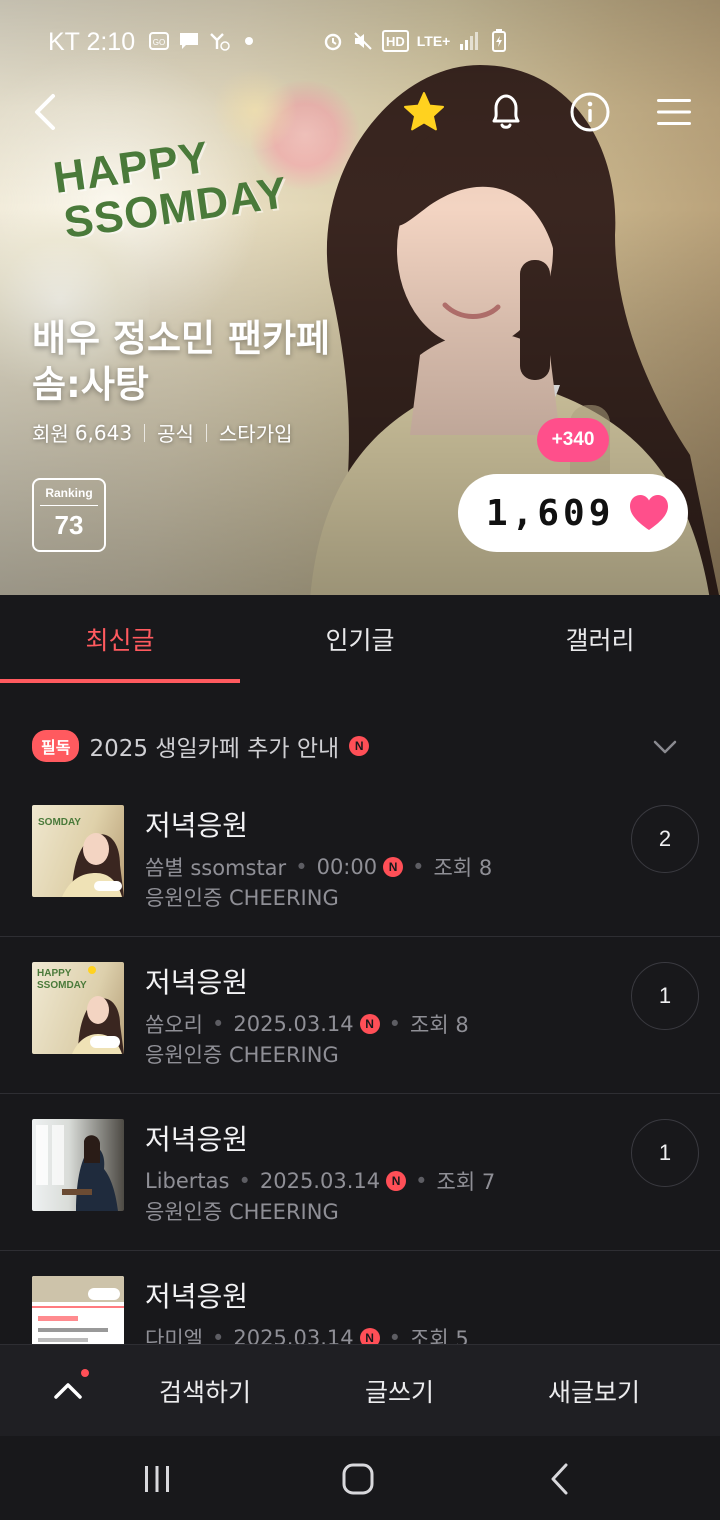 Image resolution: width=720 pixels, height=1520 pixels. What do you see at coordinates (214, 749) in the screenshot?
I see `notice-title: 2025 생일카페 추가 안내` at bounding box center [214, 749].